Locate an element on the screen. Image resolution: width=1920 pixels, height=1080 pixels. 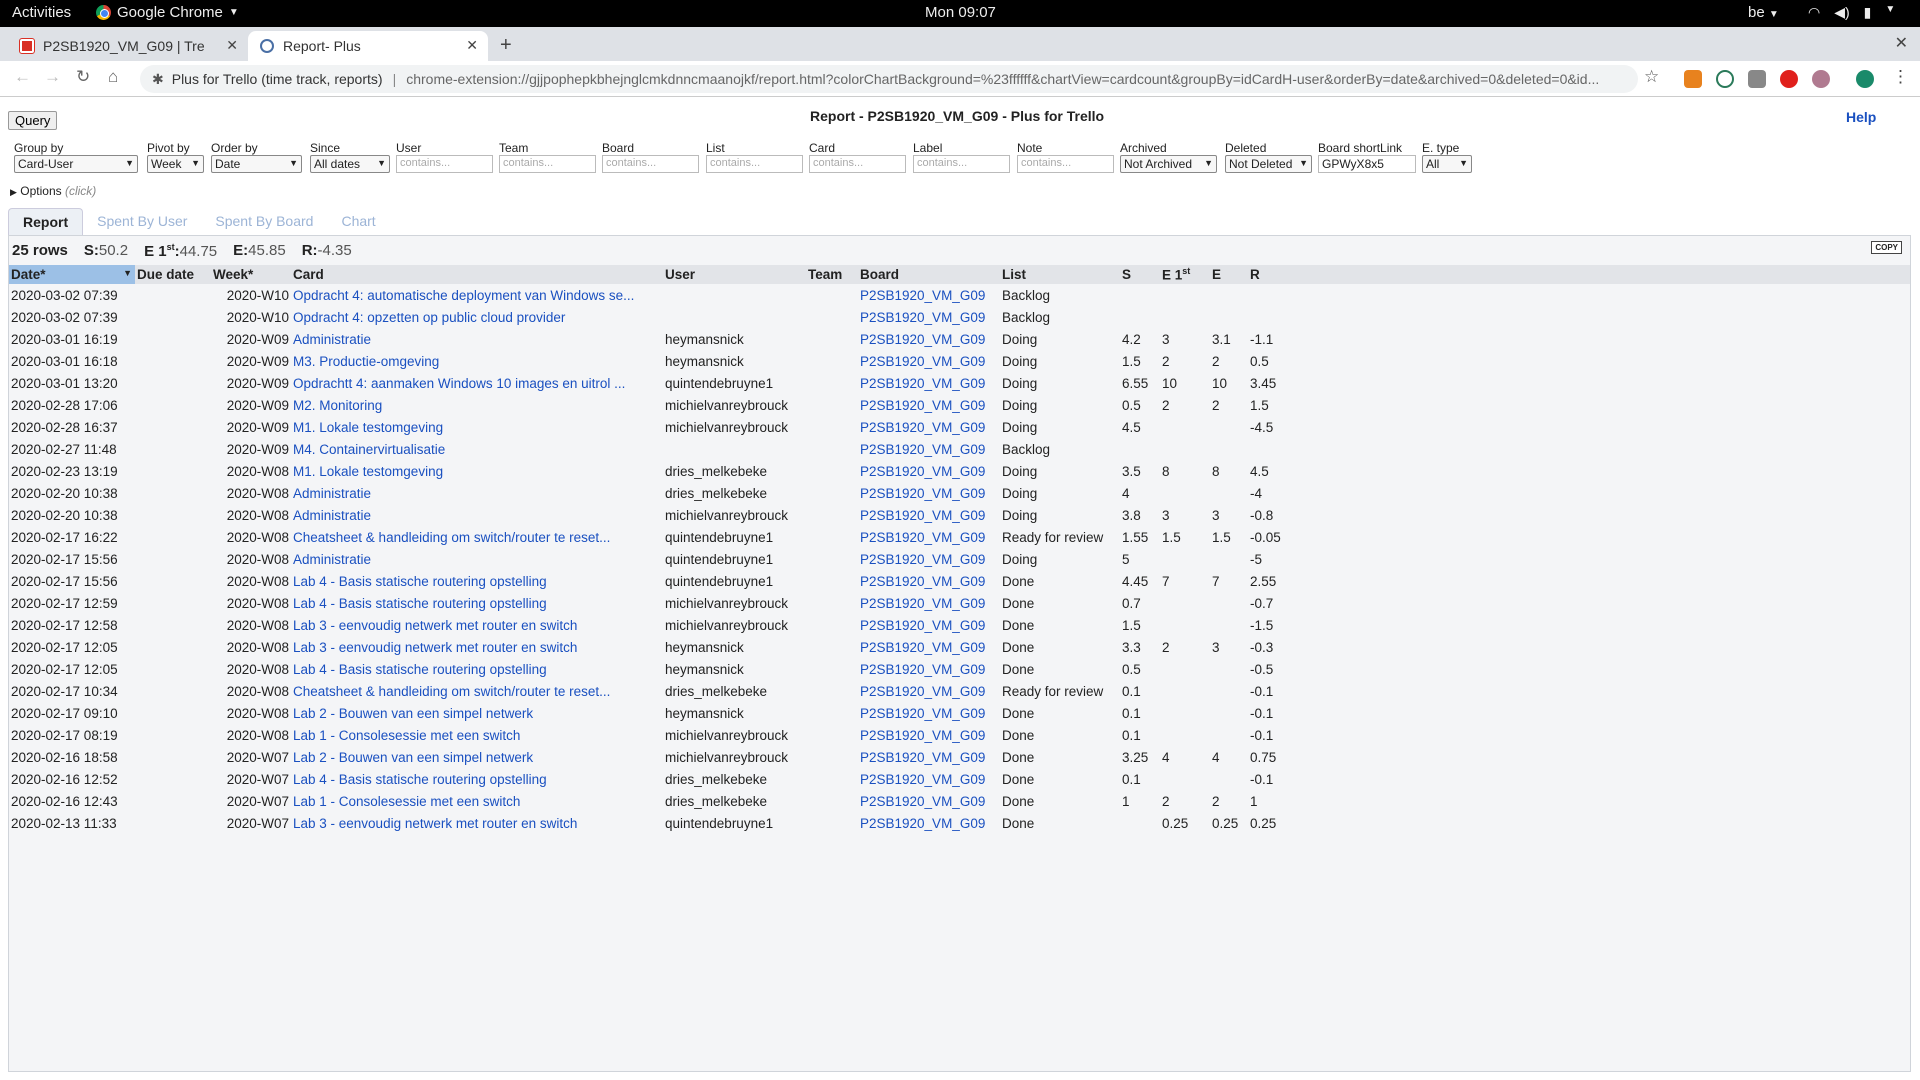
app-menu: Google Chrome ▼ is located at coordinates (167, 12).